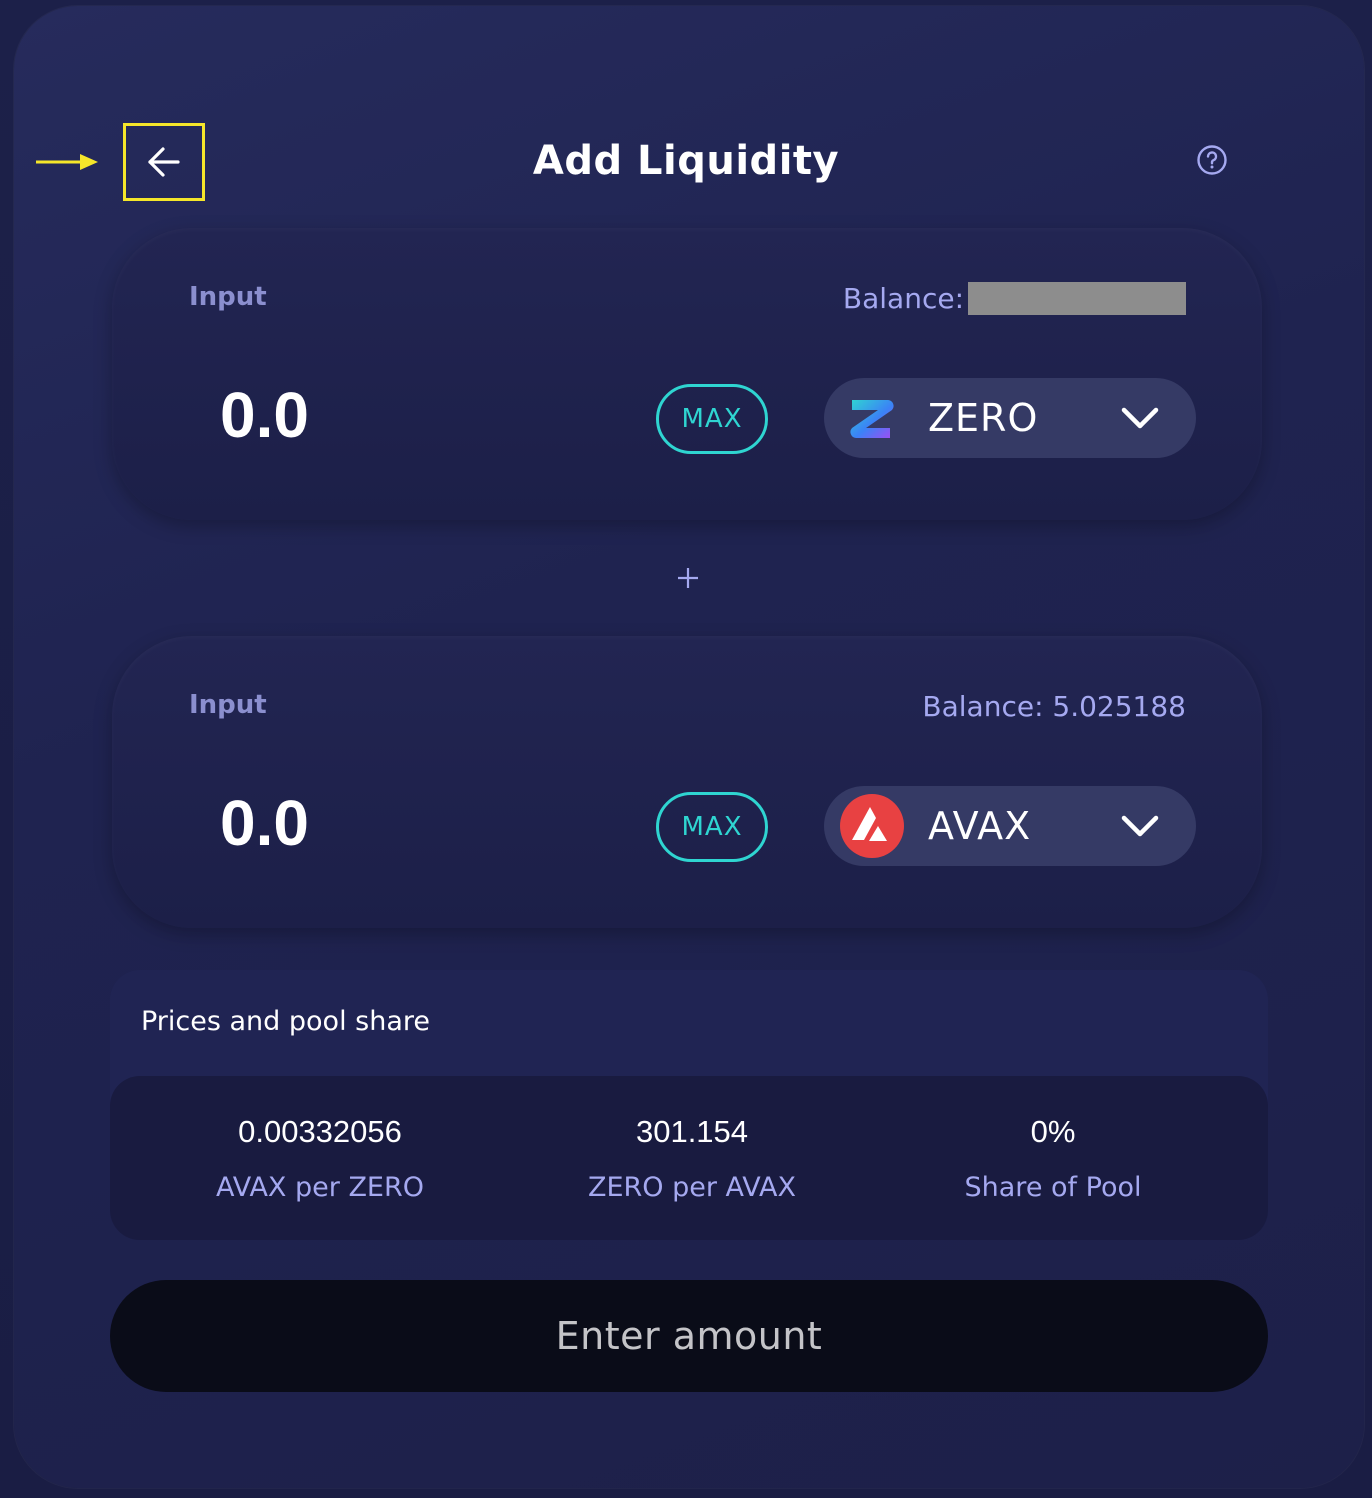 This screenshot has height=1498, width=1372. What do you see at coordinates (872, 826) in the screenshot?
I see `avax-token-icon` at bounding box center [872, 826].